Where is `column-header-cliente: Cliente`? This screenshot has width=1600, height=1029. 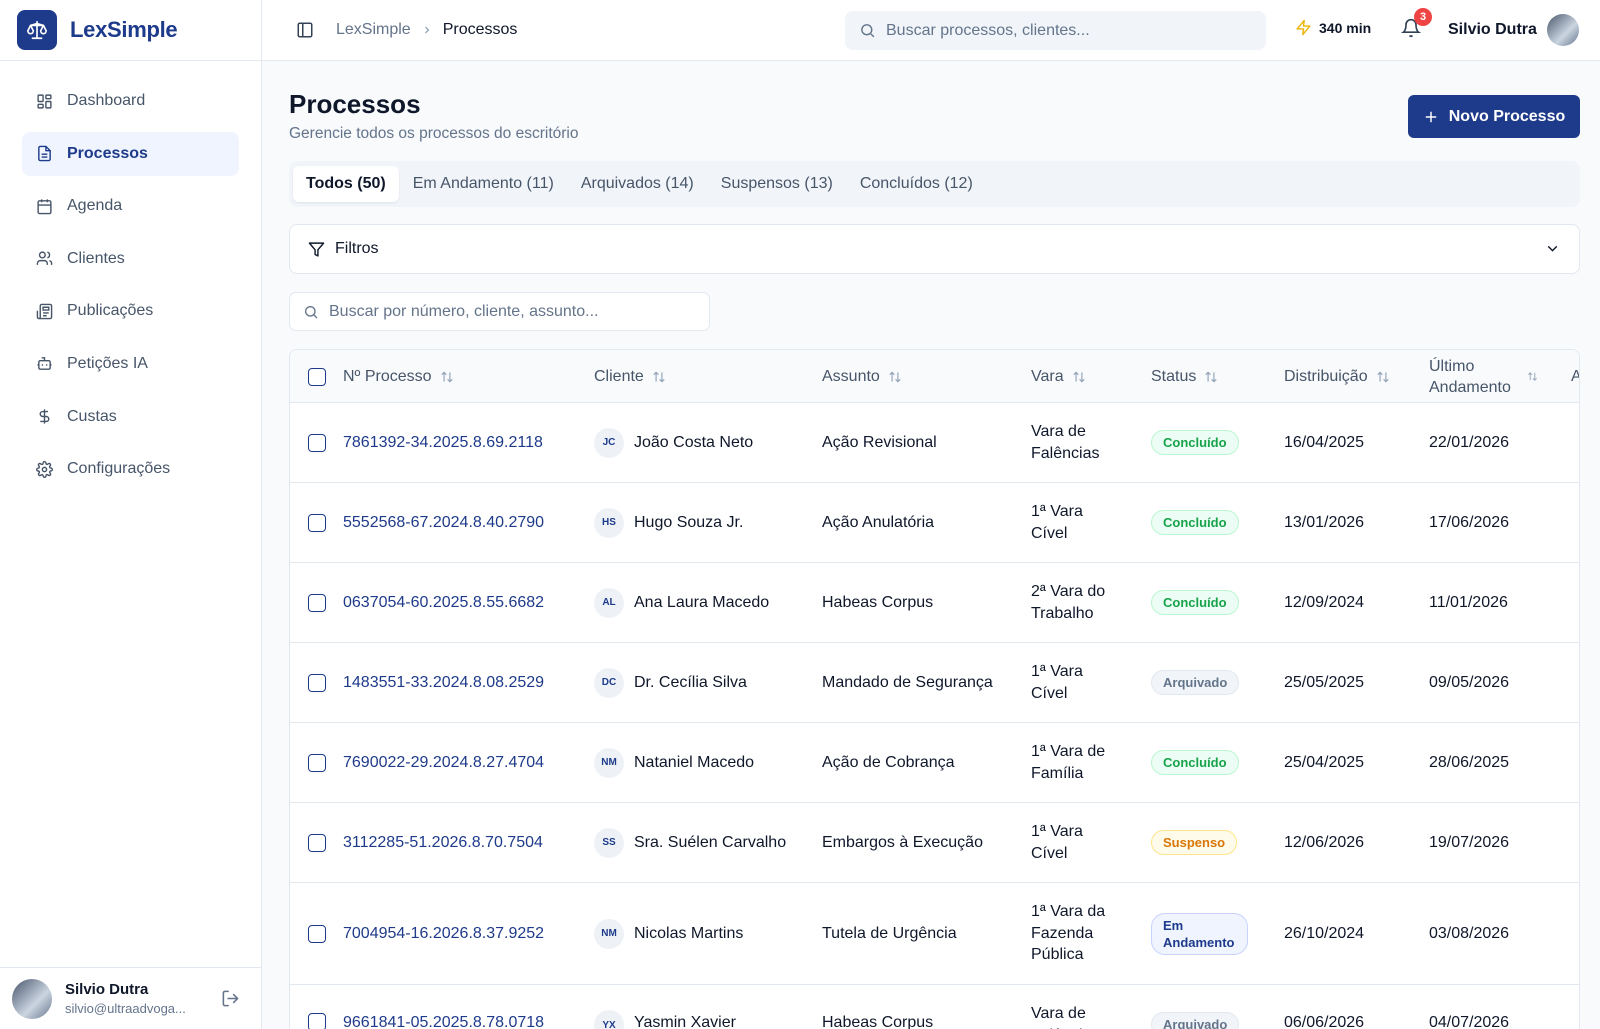
column-header-cliente: Cliente is located at coordinates (630, 376).